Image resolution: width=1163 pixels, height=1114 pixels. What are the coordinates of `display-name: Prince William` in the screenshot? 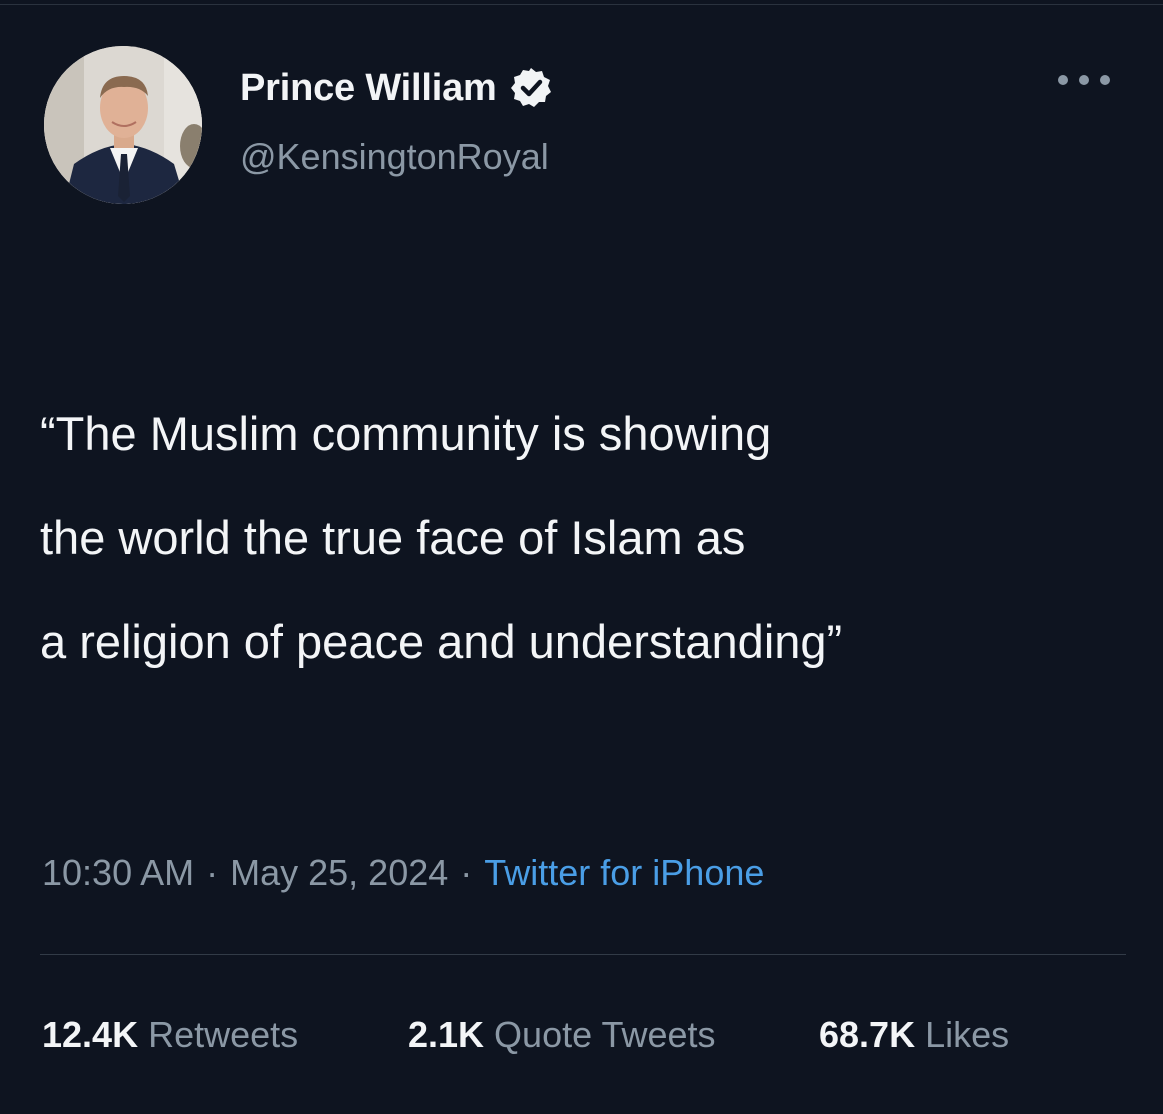 It's located at (368, 88).